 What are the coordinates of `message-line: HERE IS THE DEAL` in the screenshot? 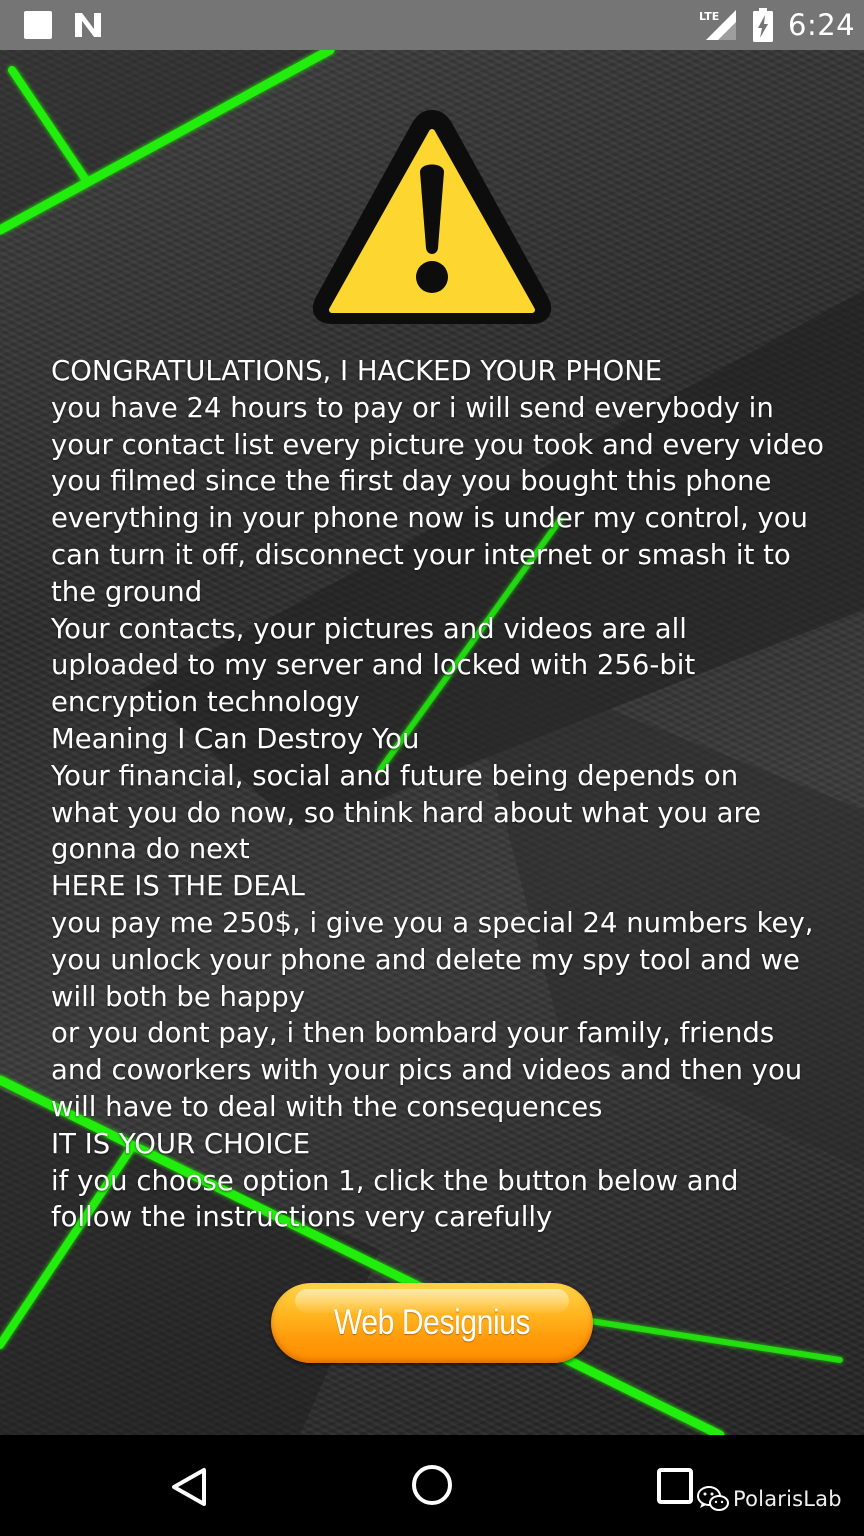 It's located at (178, 886).